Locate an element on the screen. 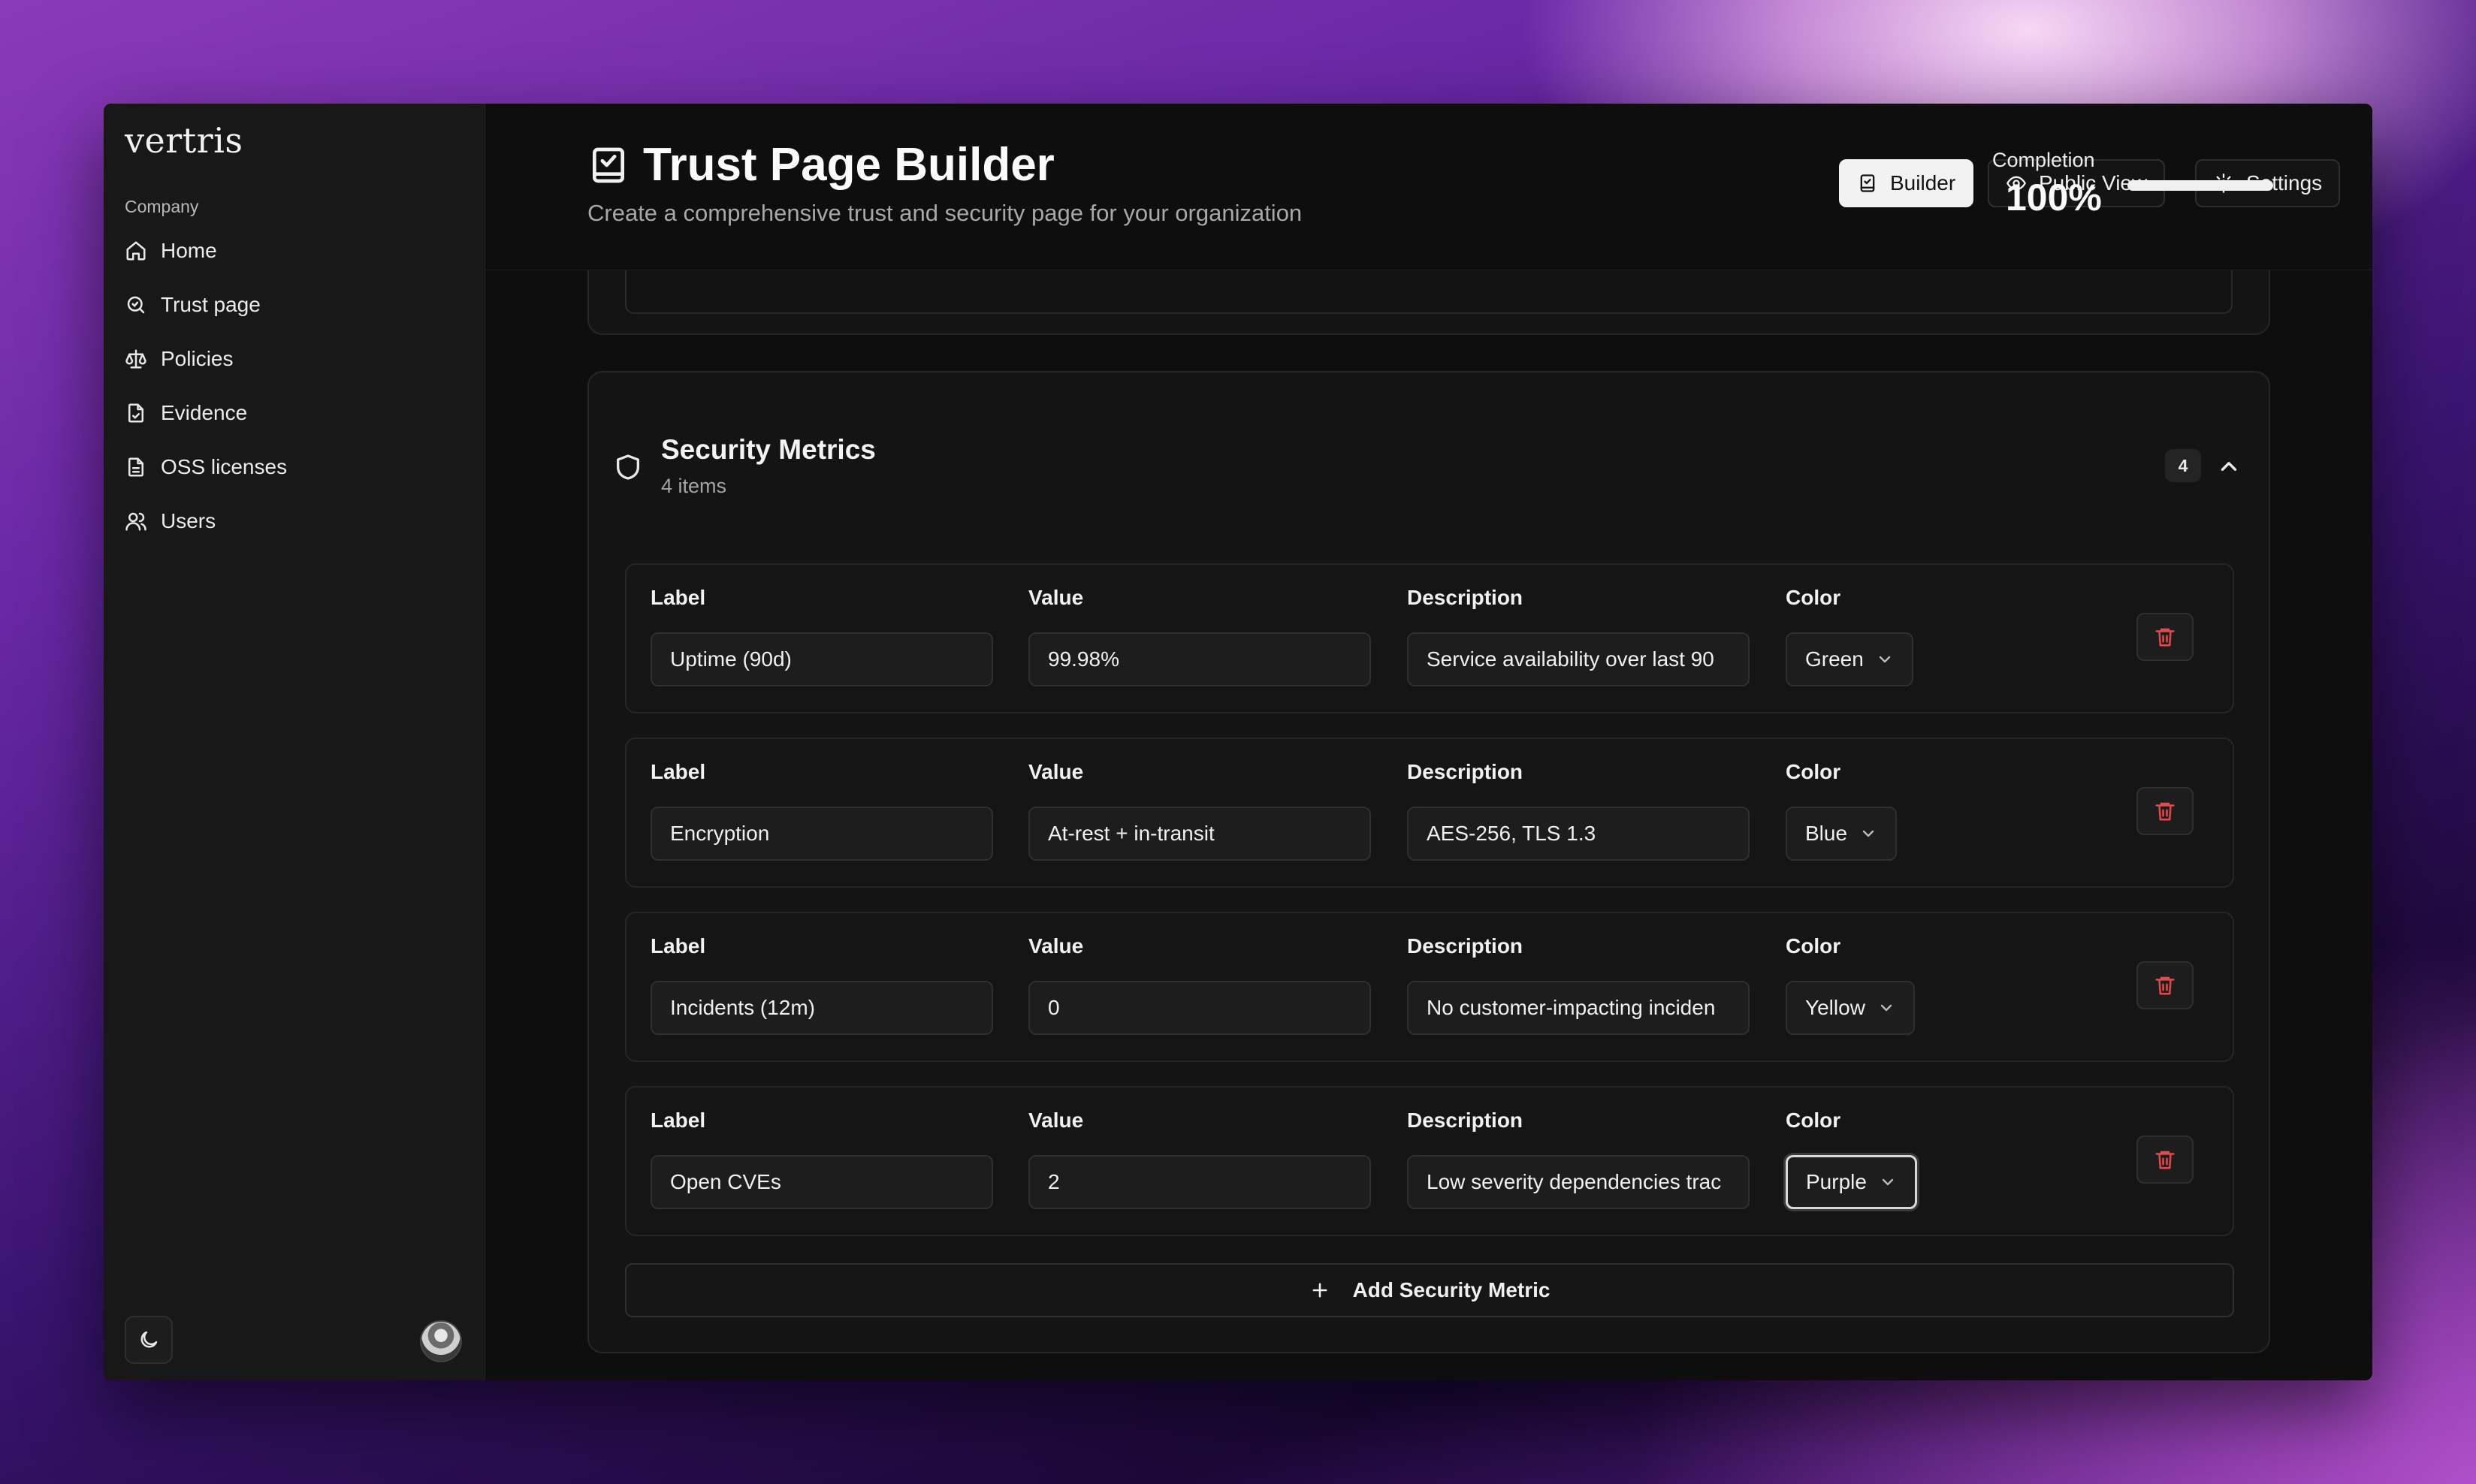 The image size is (2476, 1484). clipboard-check-icon is located at coordinates (608, 164).